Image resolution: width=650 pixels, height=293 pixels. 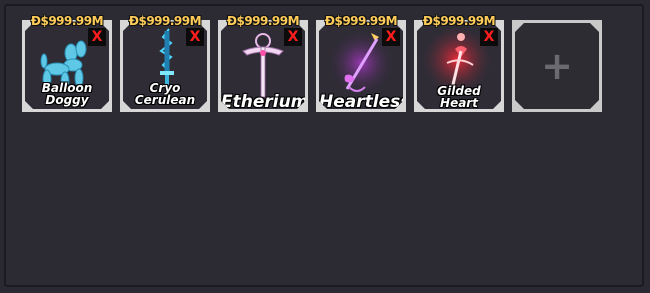 I want to click on item-name: Gilded Heart, so click(x=459, y=96).